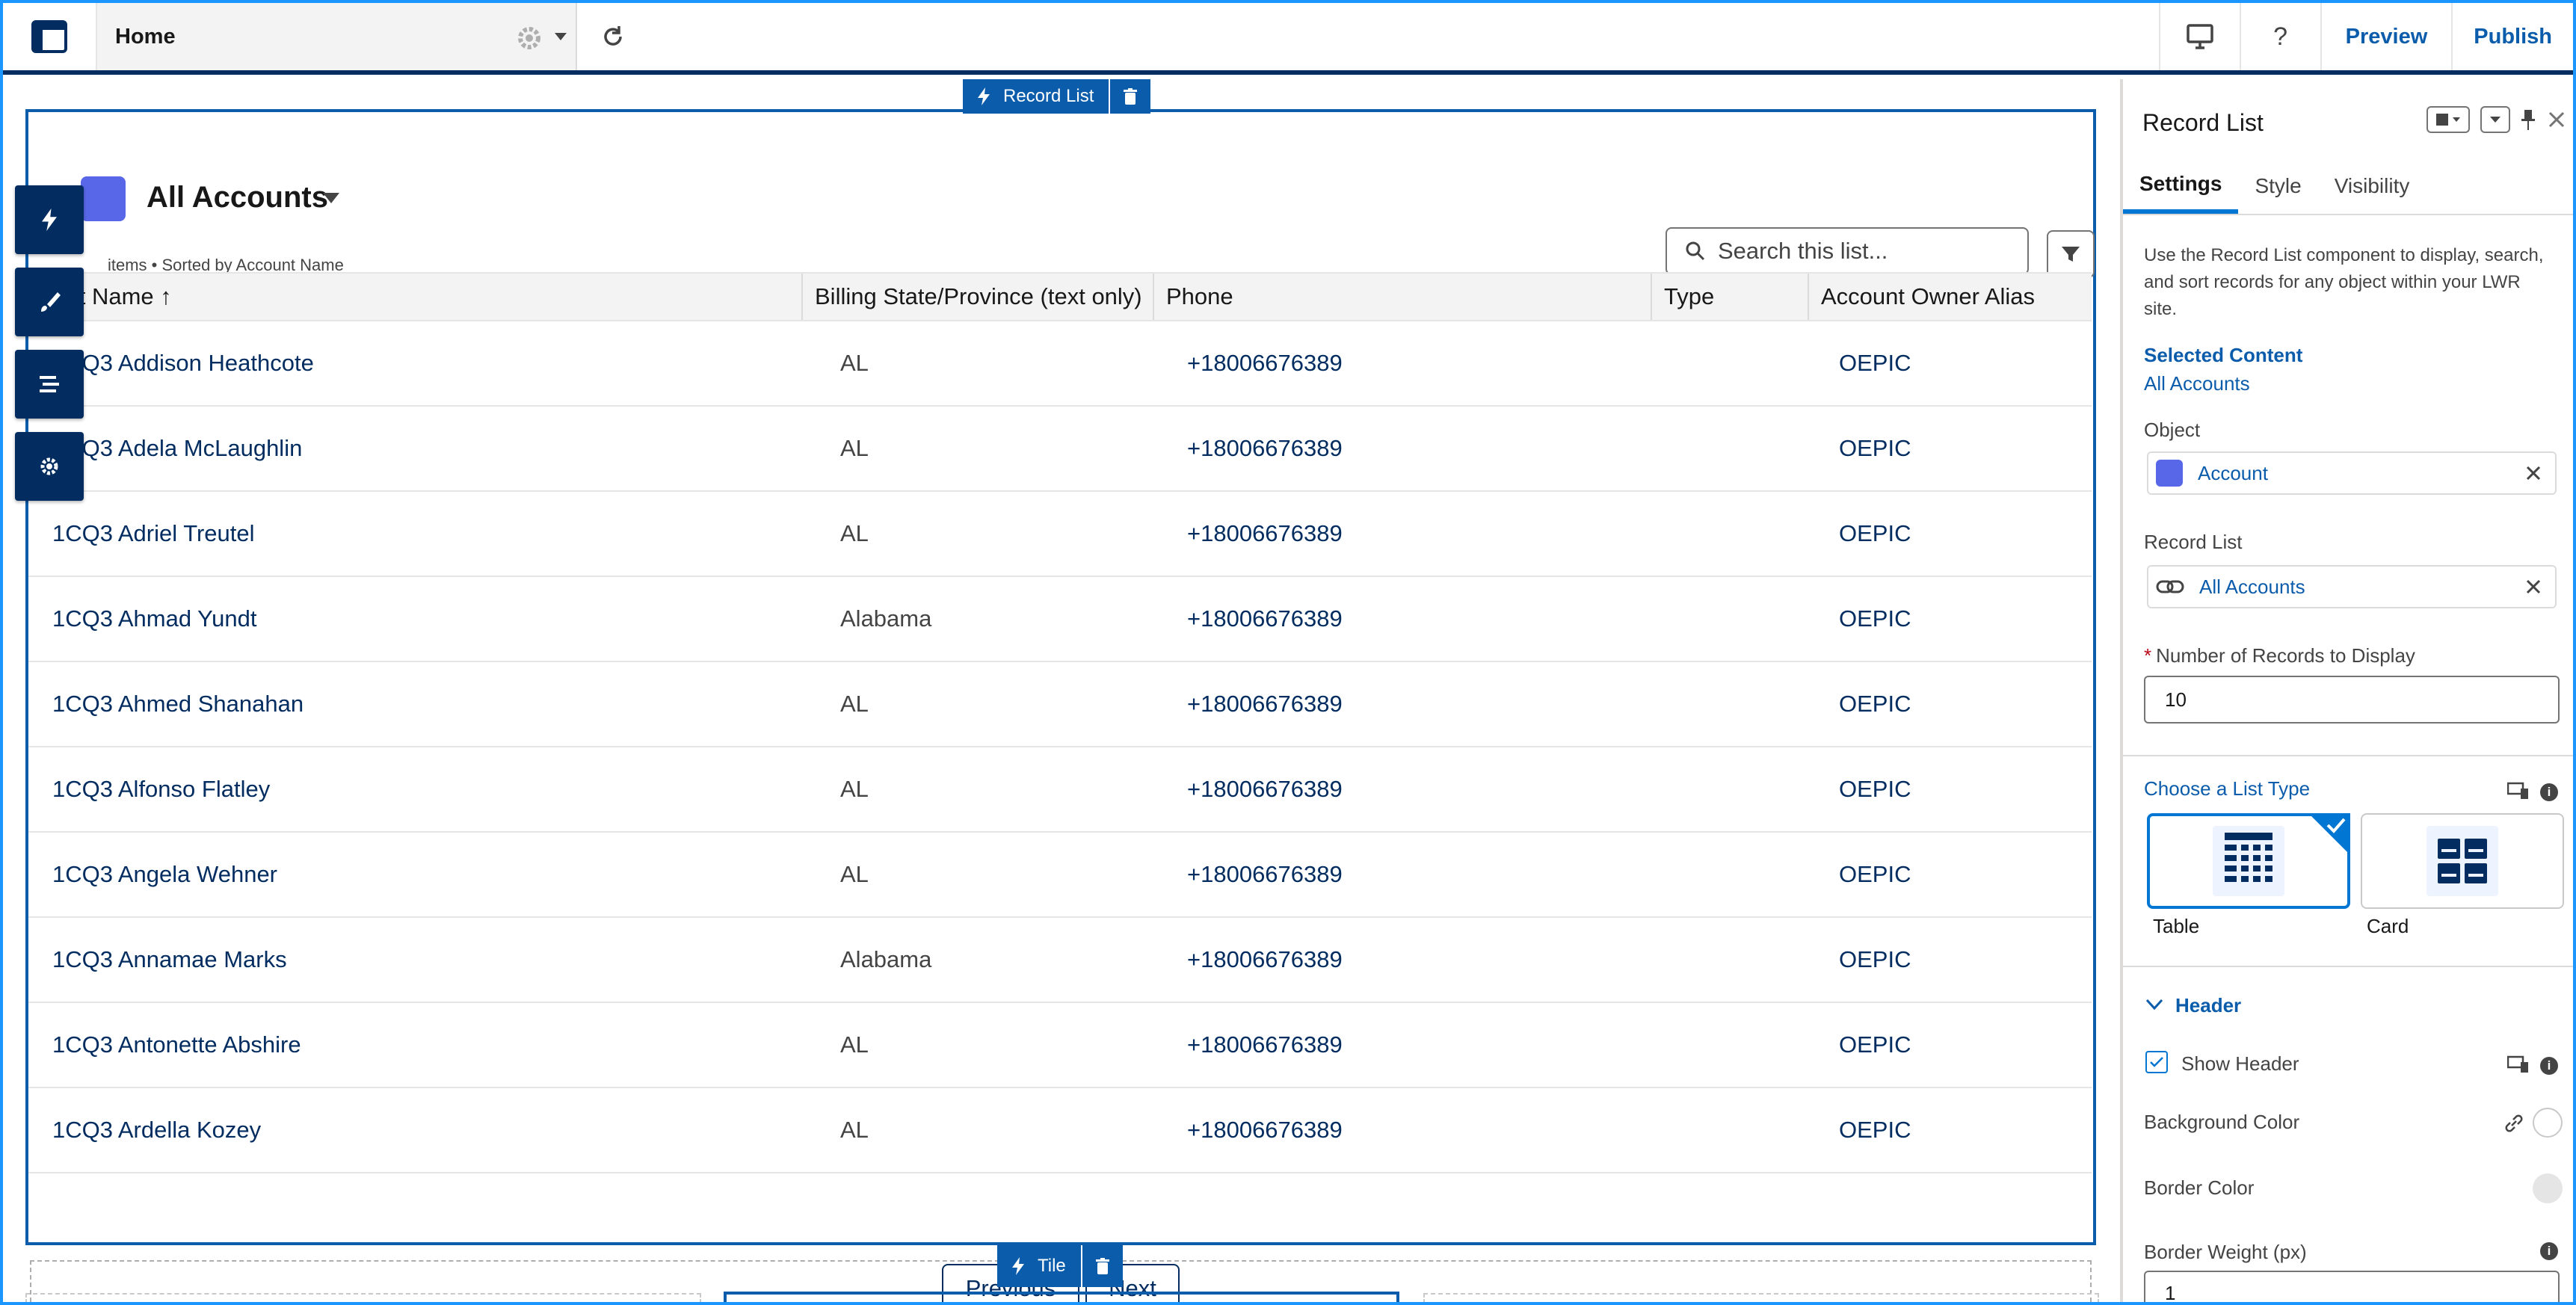 The image size is (2576, 1305). Describe the element at coordinates (1730, 297) in the screenshot. I see `column-header-type: Type` at that location.